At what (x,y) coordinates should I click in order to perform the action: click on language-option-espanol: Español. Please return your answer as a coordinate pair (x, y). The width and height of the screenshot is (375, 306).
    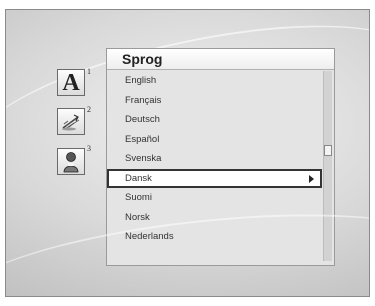
    Looking at the image, I should click on (214, 140).